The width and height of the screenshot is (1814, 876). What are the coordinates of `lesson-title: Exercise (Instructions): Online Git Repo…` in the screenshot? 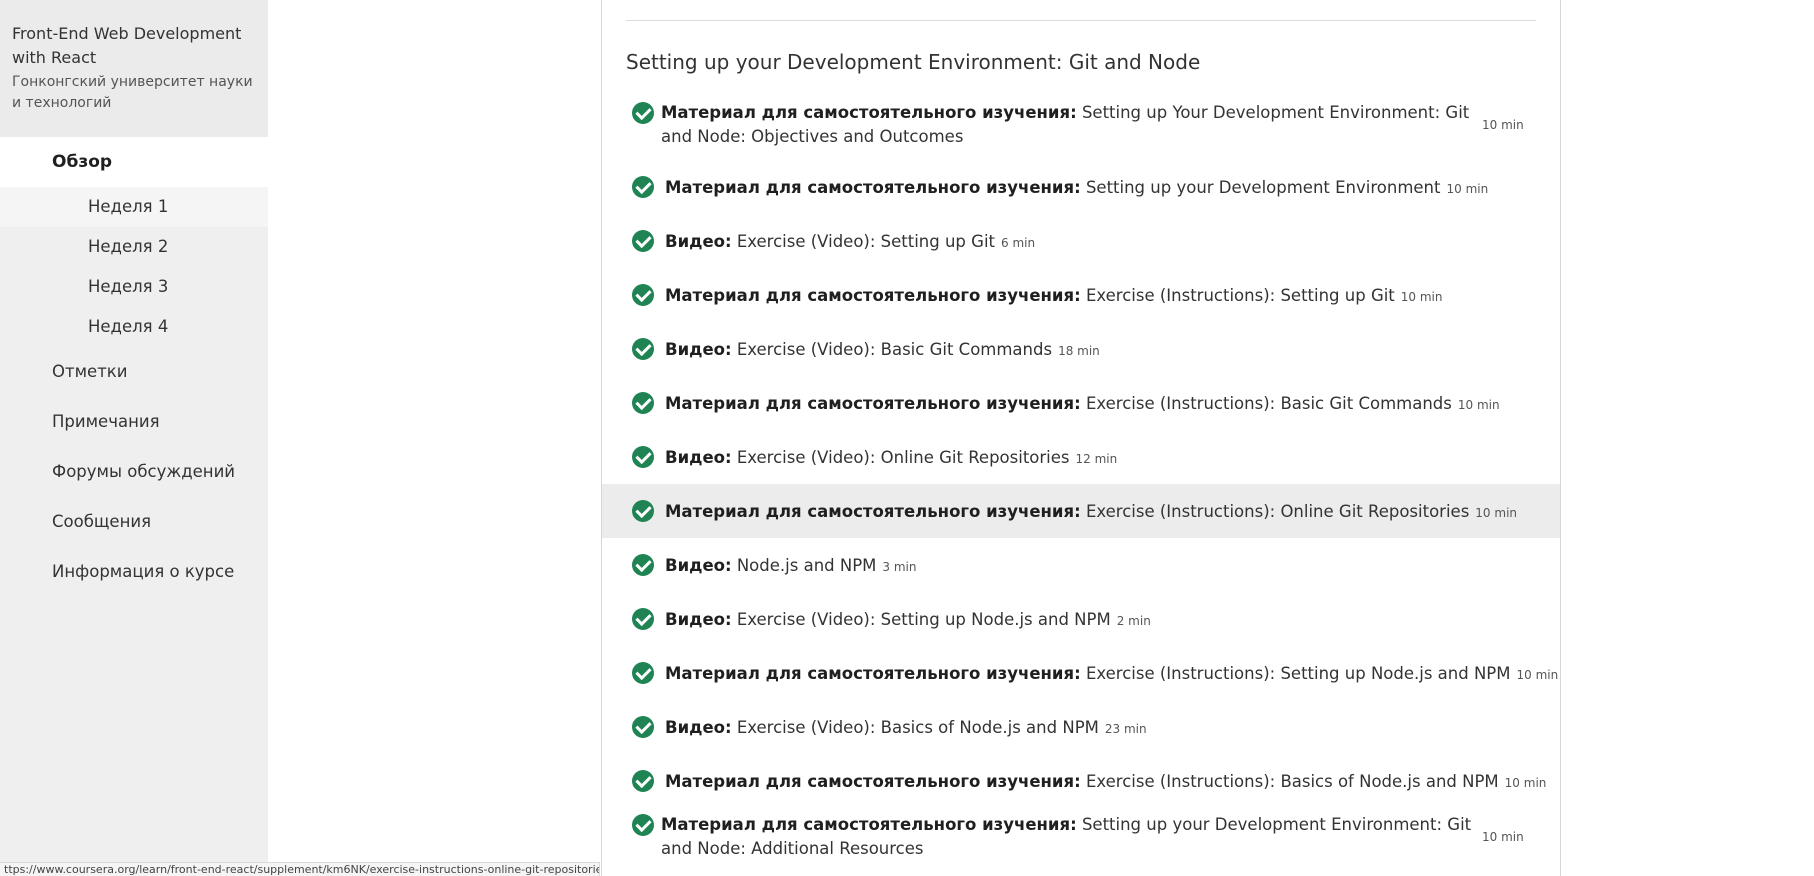 It's located at (1277, 511).